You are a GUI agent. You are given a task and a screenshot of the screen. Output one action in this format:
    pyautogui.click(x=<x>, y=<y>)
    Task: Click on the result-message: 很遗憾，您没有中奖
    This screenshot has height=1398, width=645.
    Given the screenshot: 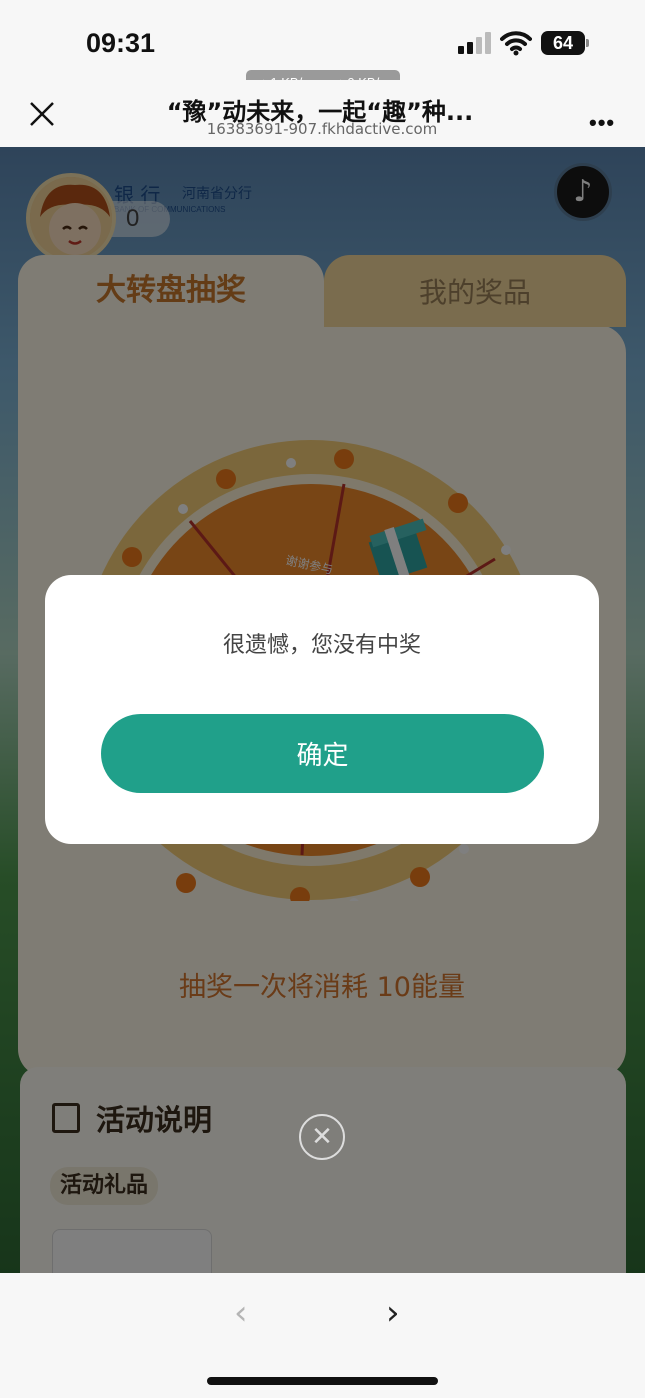 What is the action you would take?
    pyautogui.click(x=321, y=645)
    